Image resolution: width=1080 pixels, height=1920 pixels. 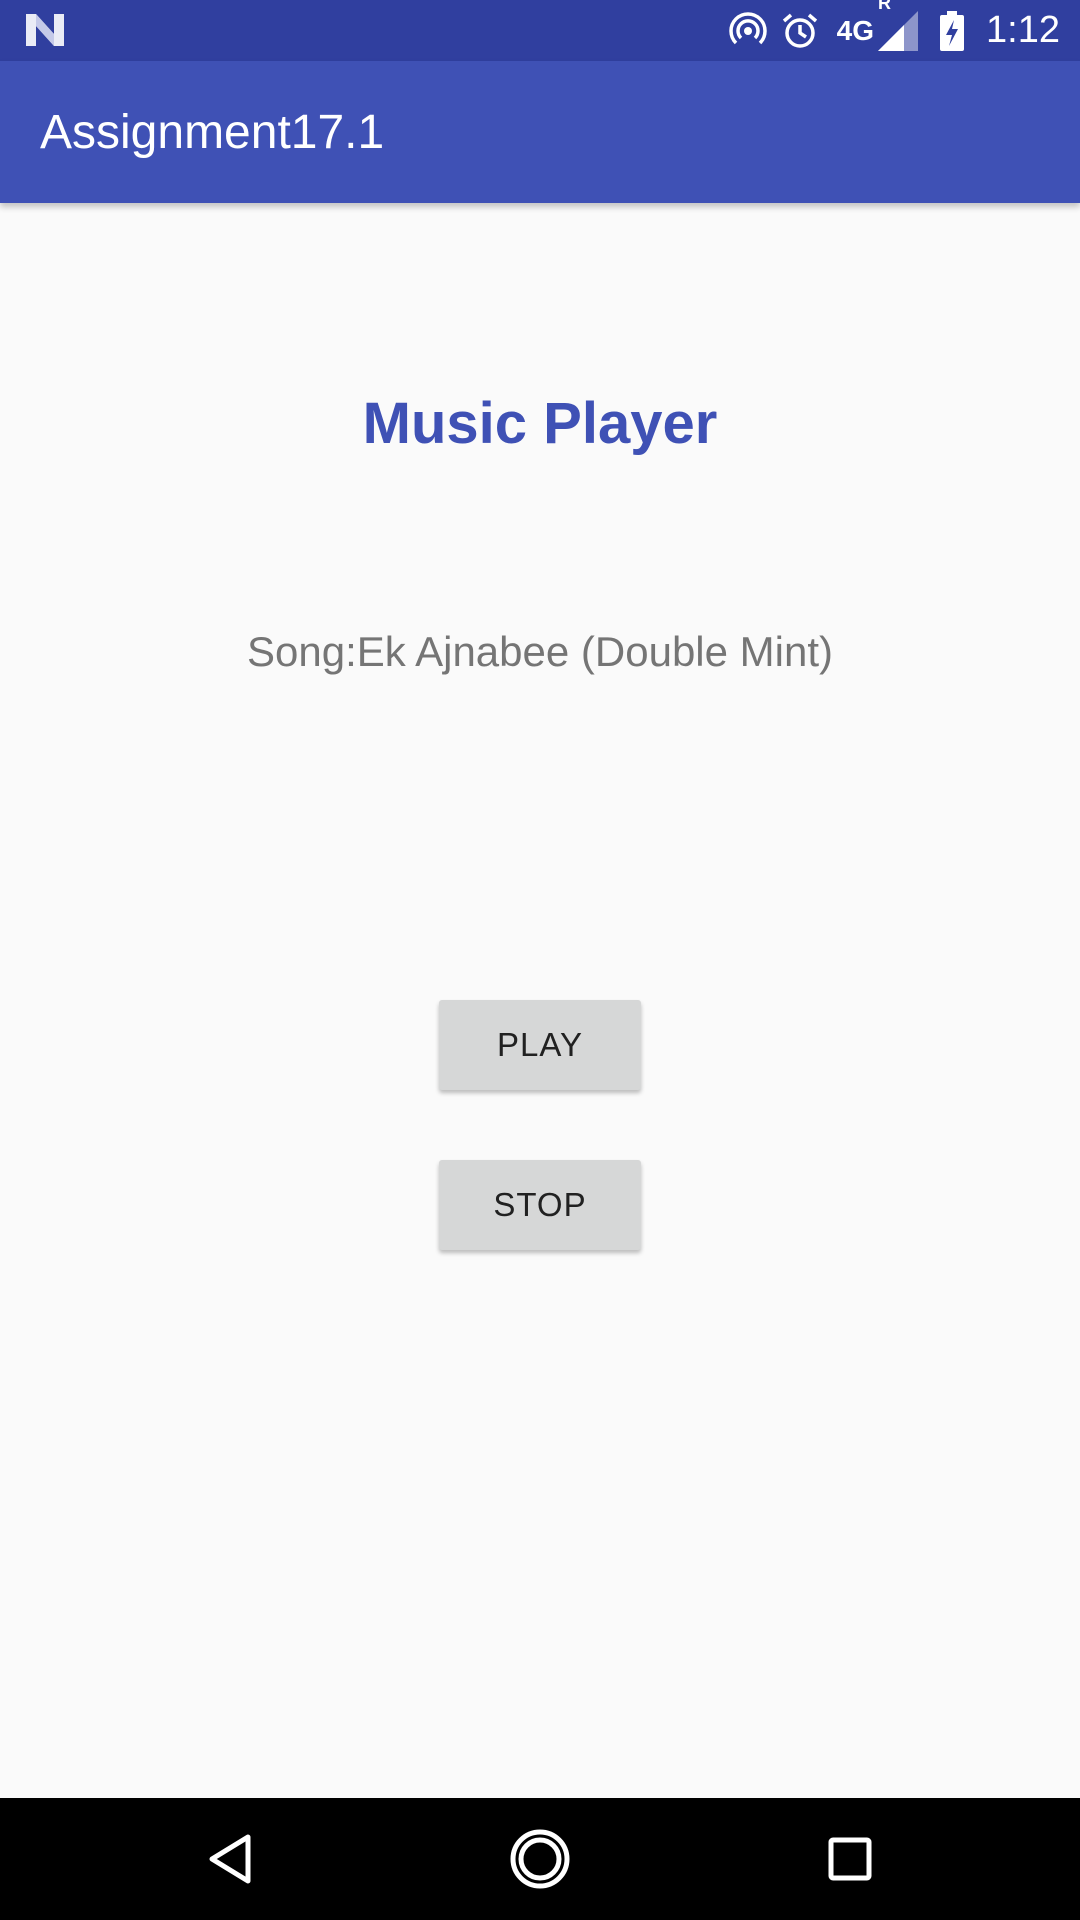 I want to click on home-icon, so click(x=540, y=1859).